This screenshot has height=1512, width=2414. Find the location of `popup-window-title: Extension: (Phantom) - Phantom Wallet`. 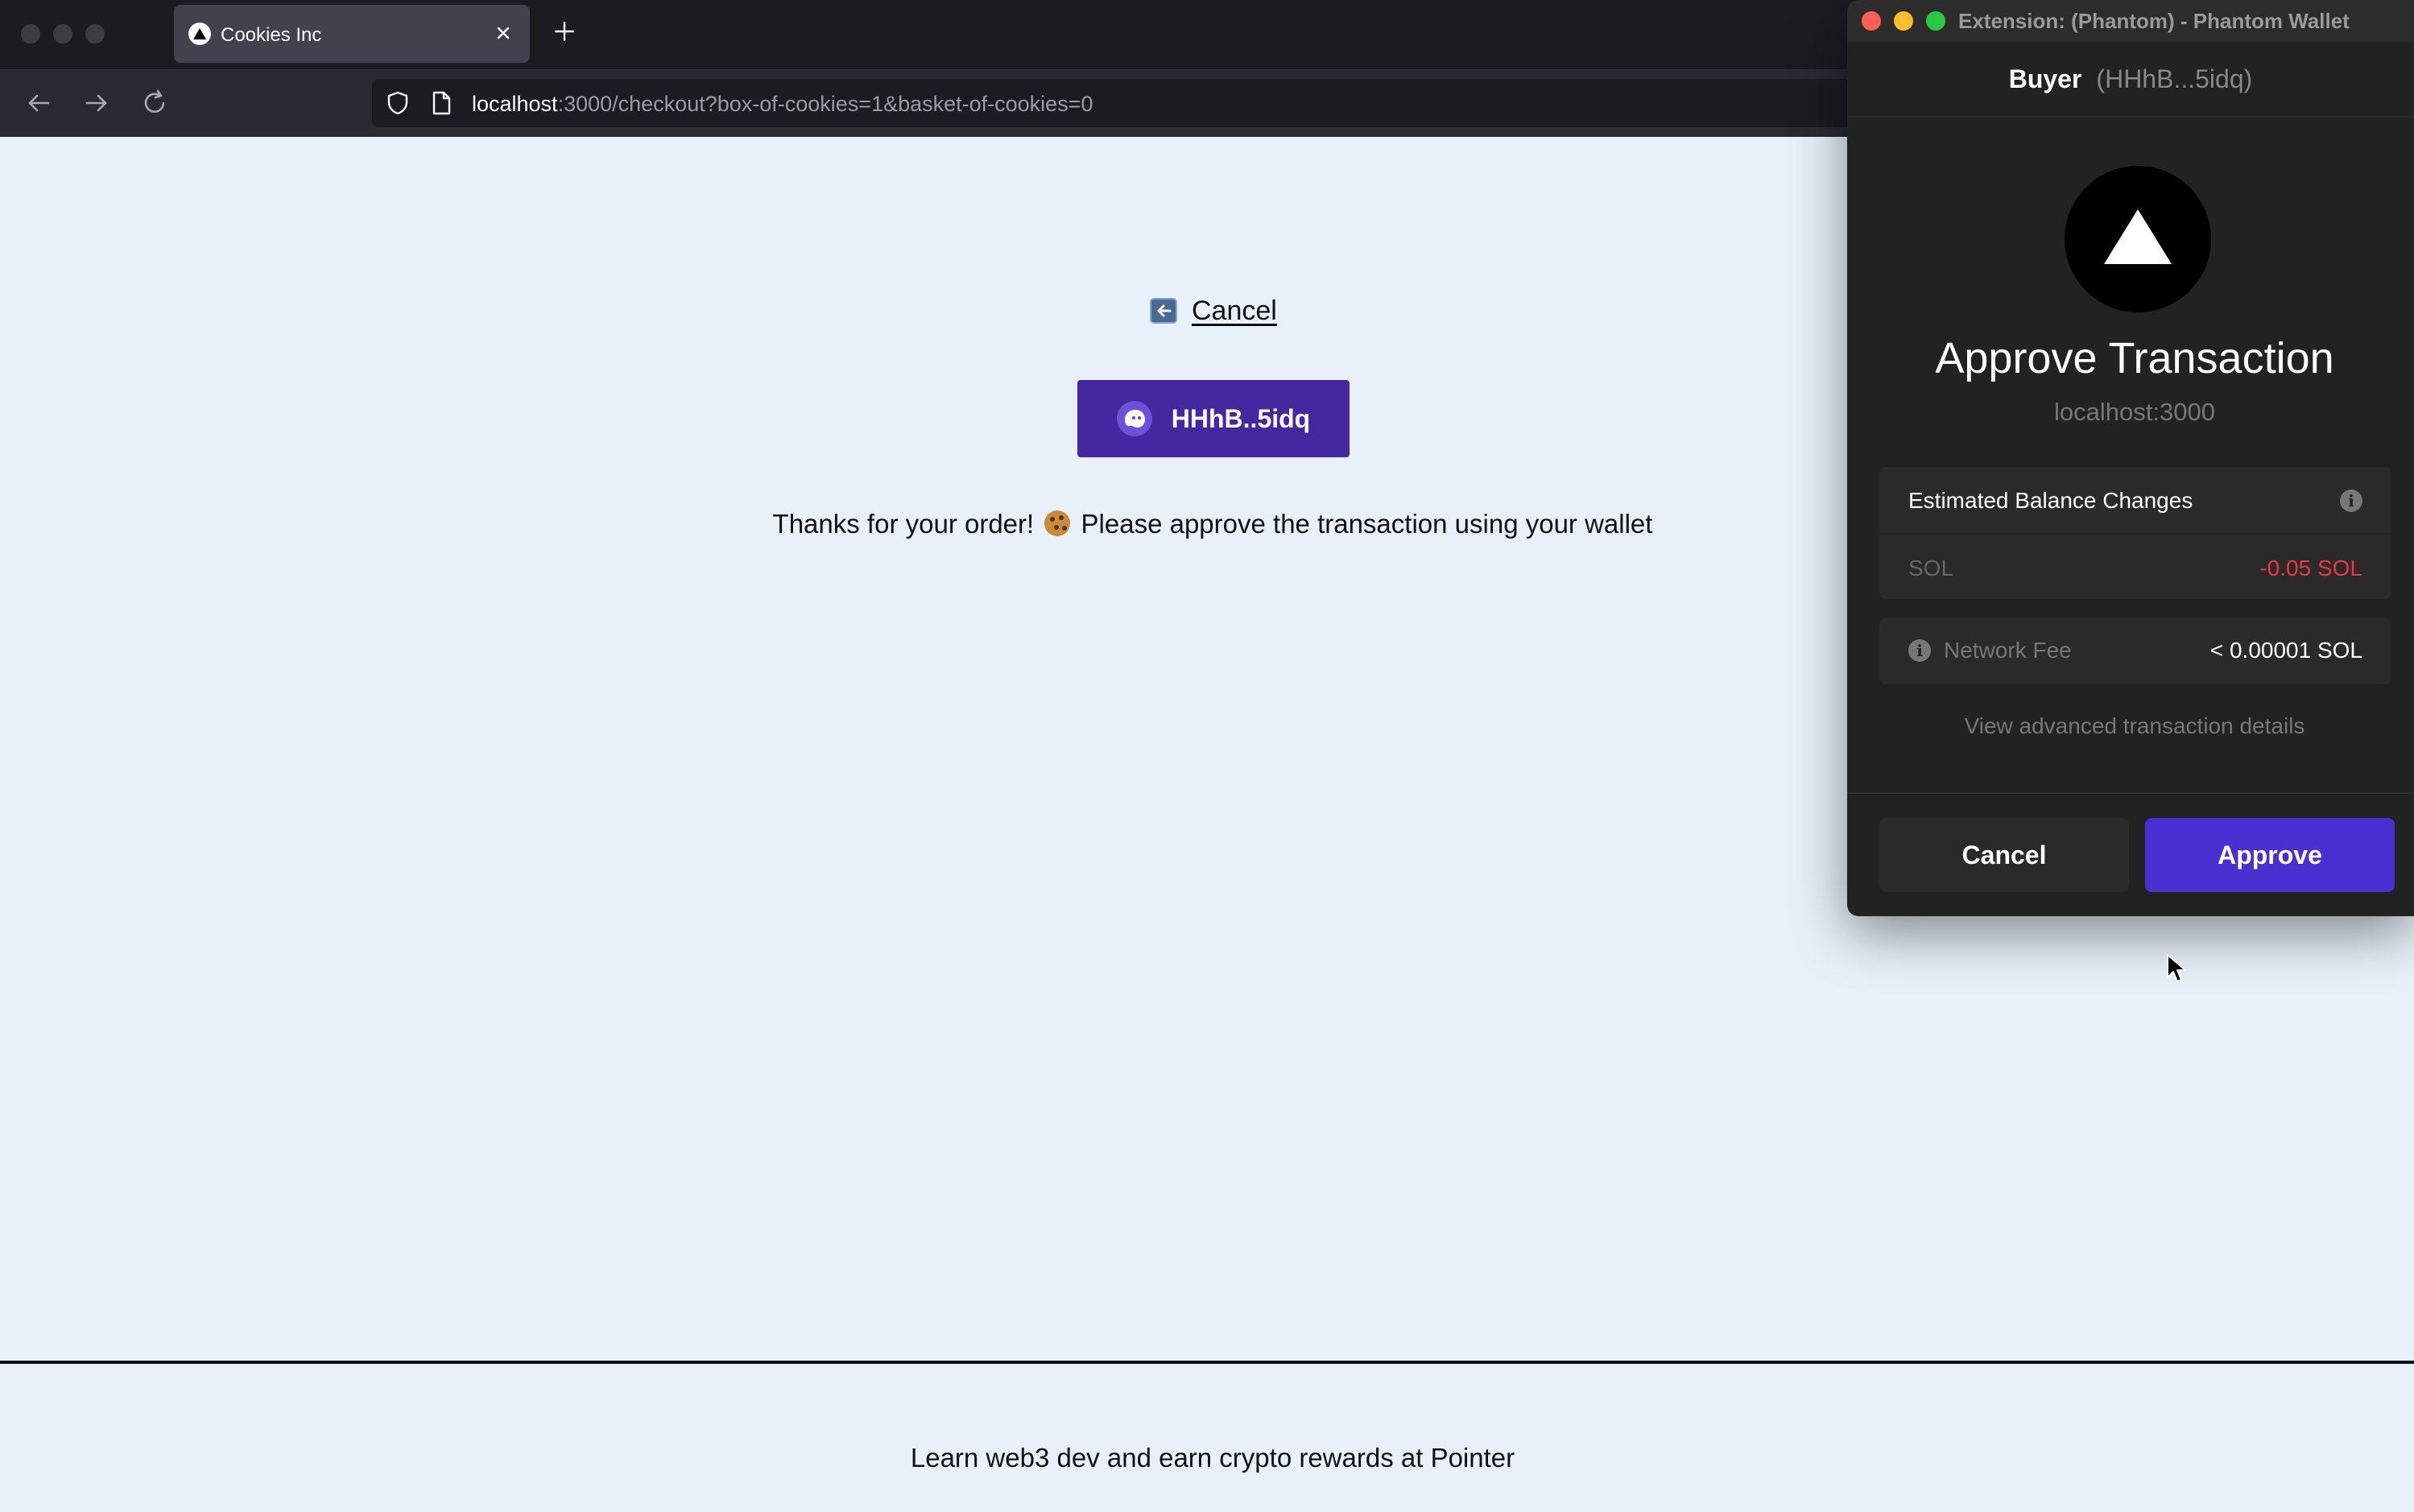

popup-window-title: Extension: (Phantom) - Phantom Wallet is located at coordinates (2154, 21).